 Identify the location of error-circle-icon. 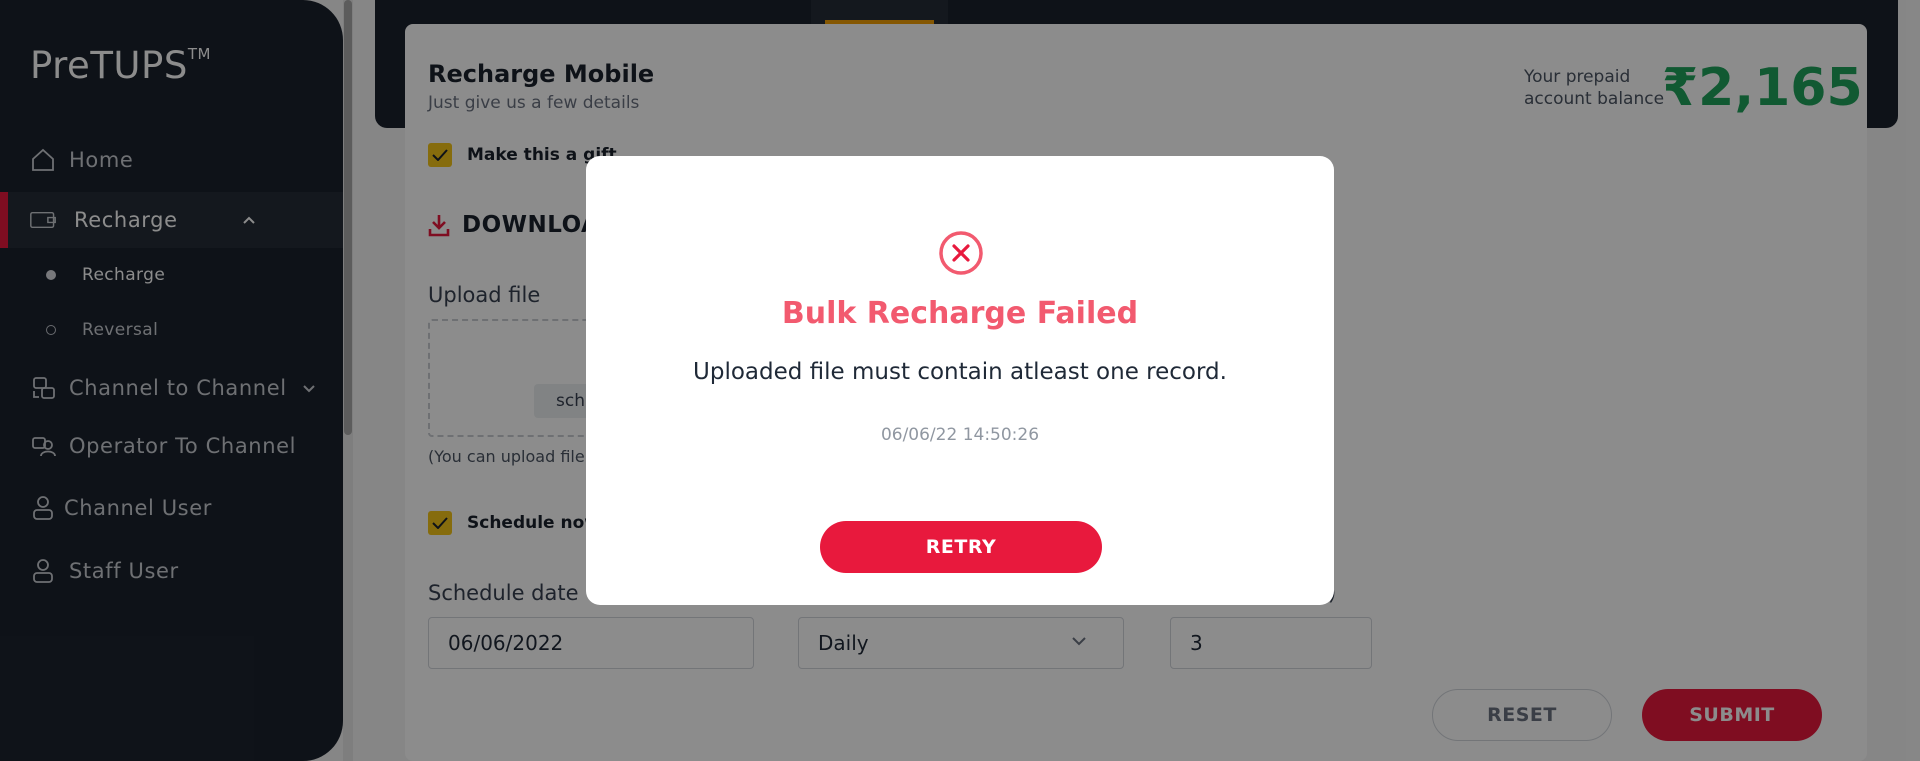
(961, 253).